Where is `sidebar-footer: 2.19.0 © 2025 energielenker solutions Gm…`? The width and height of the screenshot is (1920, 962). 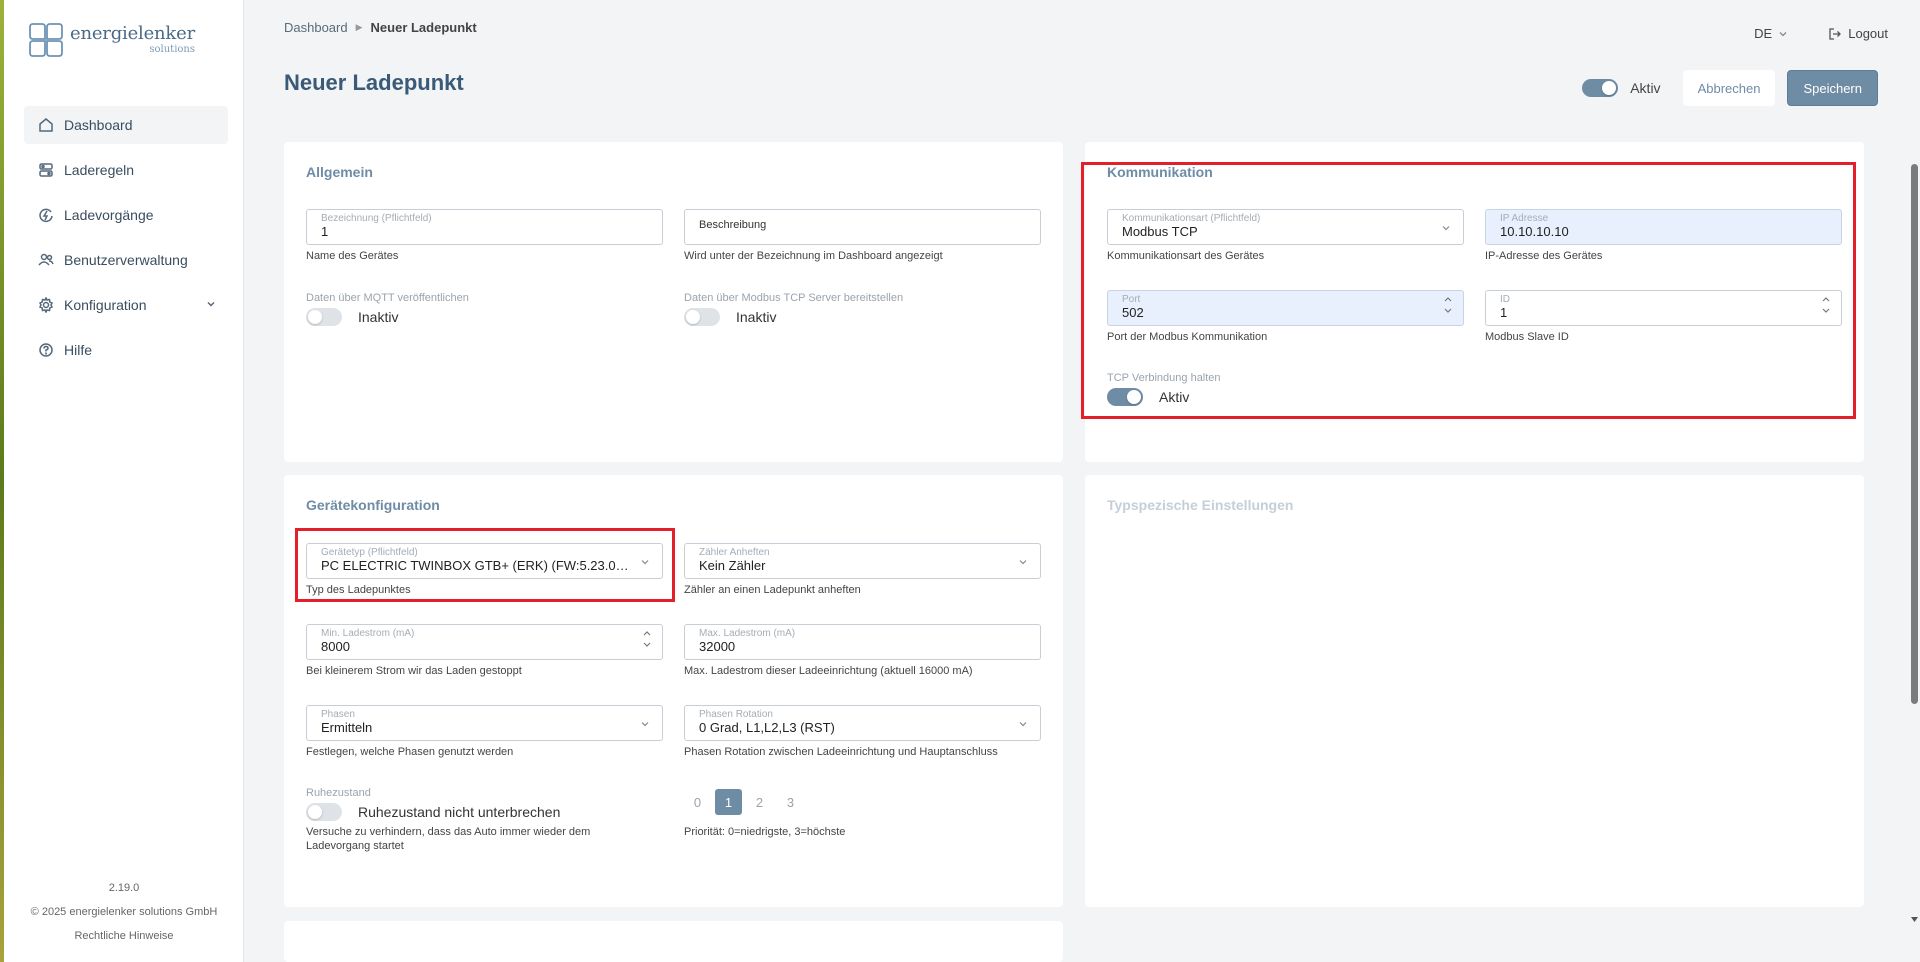
sidebar-footer: 2.19.0 © 2025 energielenker solutions Gm… is located at coordinates (124, 912).